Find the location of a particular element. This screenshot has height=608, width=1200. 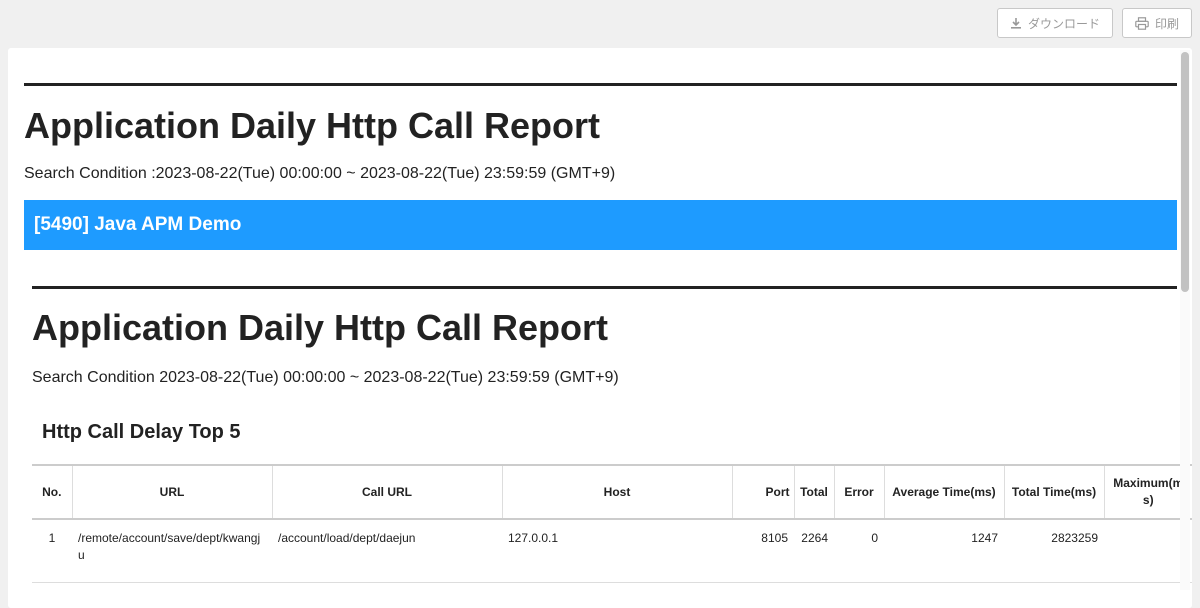

cell-host: 127.0.0.1 is located at coordinates (617, 551).